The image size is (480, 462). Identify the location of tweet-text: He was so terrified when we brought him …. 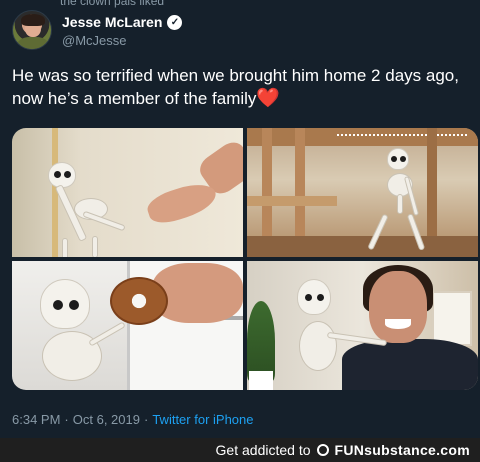
(240, 87).